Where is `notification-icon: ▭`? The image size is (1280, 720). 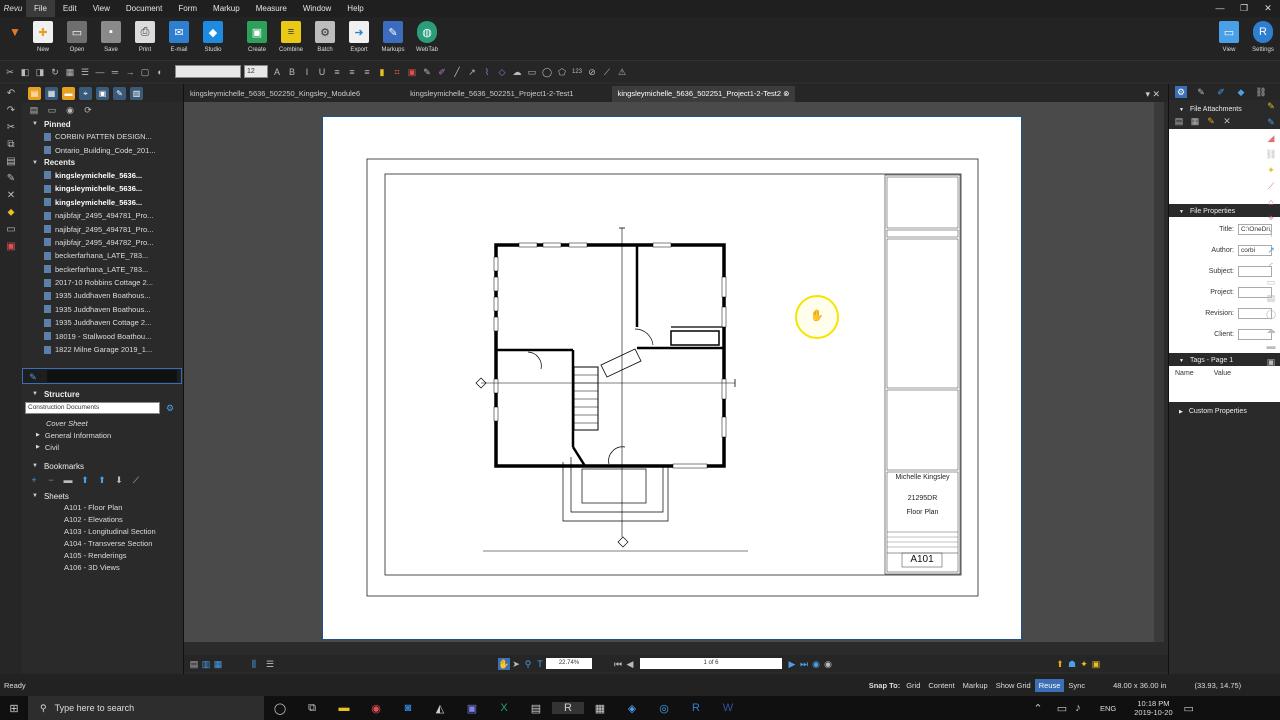 notification-icon: ▭ is located at coordinates (1189, 708).